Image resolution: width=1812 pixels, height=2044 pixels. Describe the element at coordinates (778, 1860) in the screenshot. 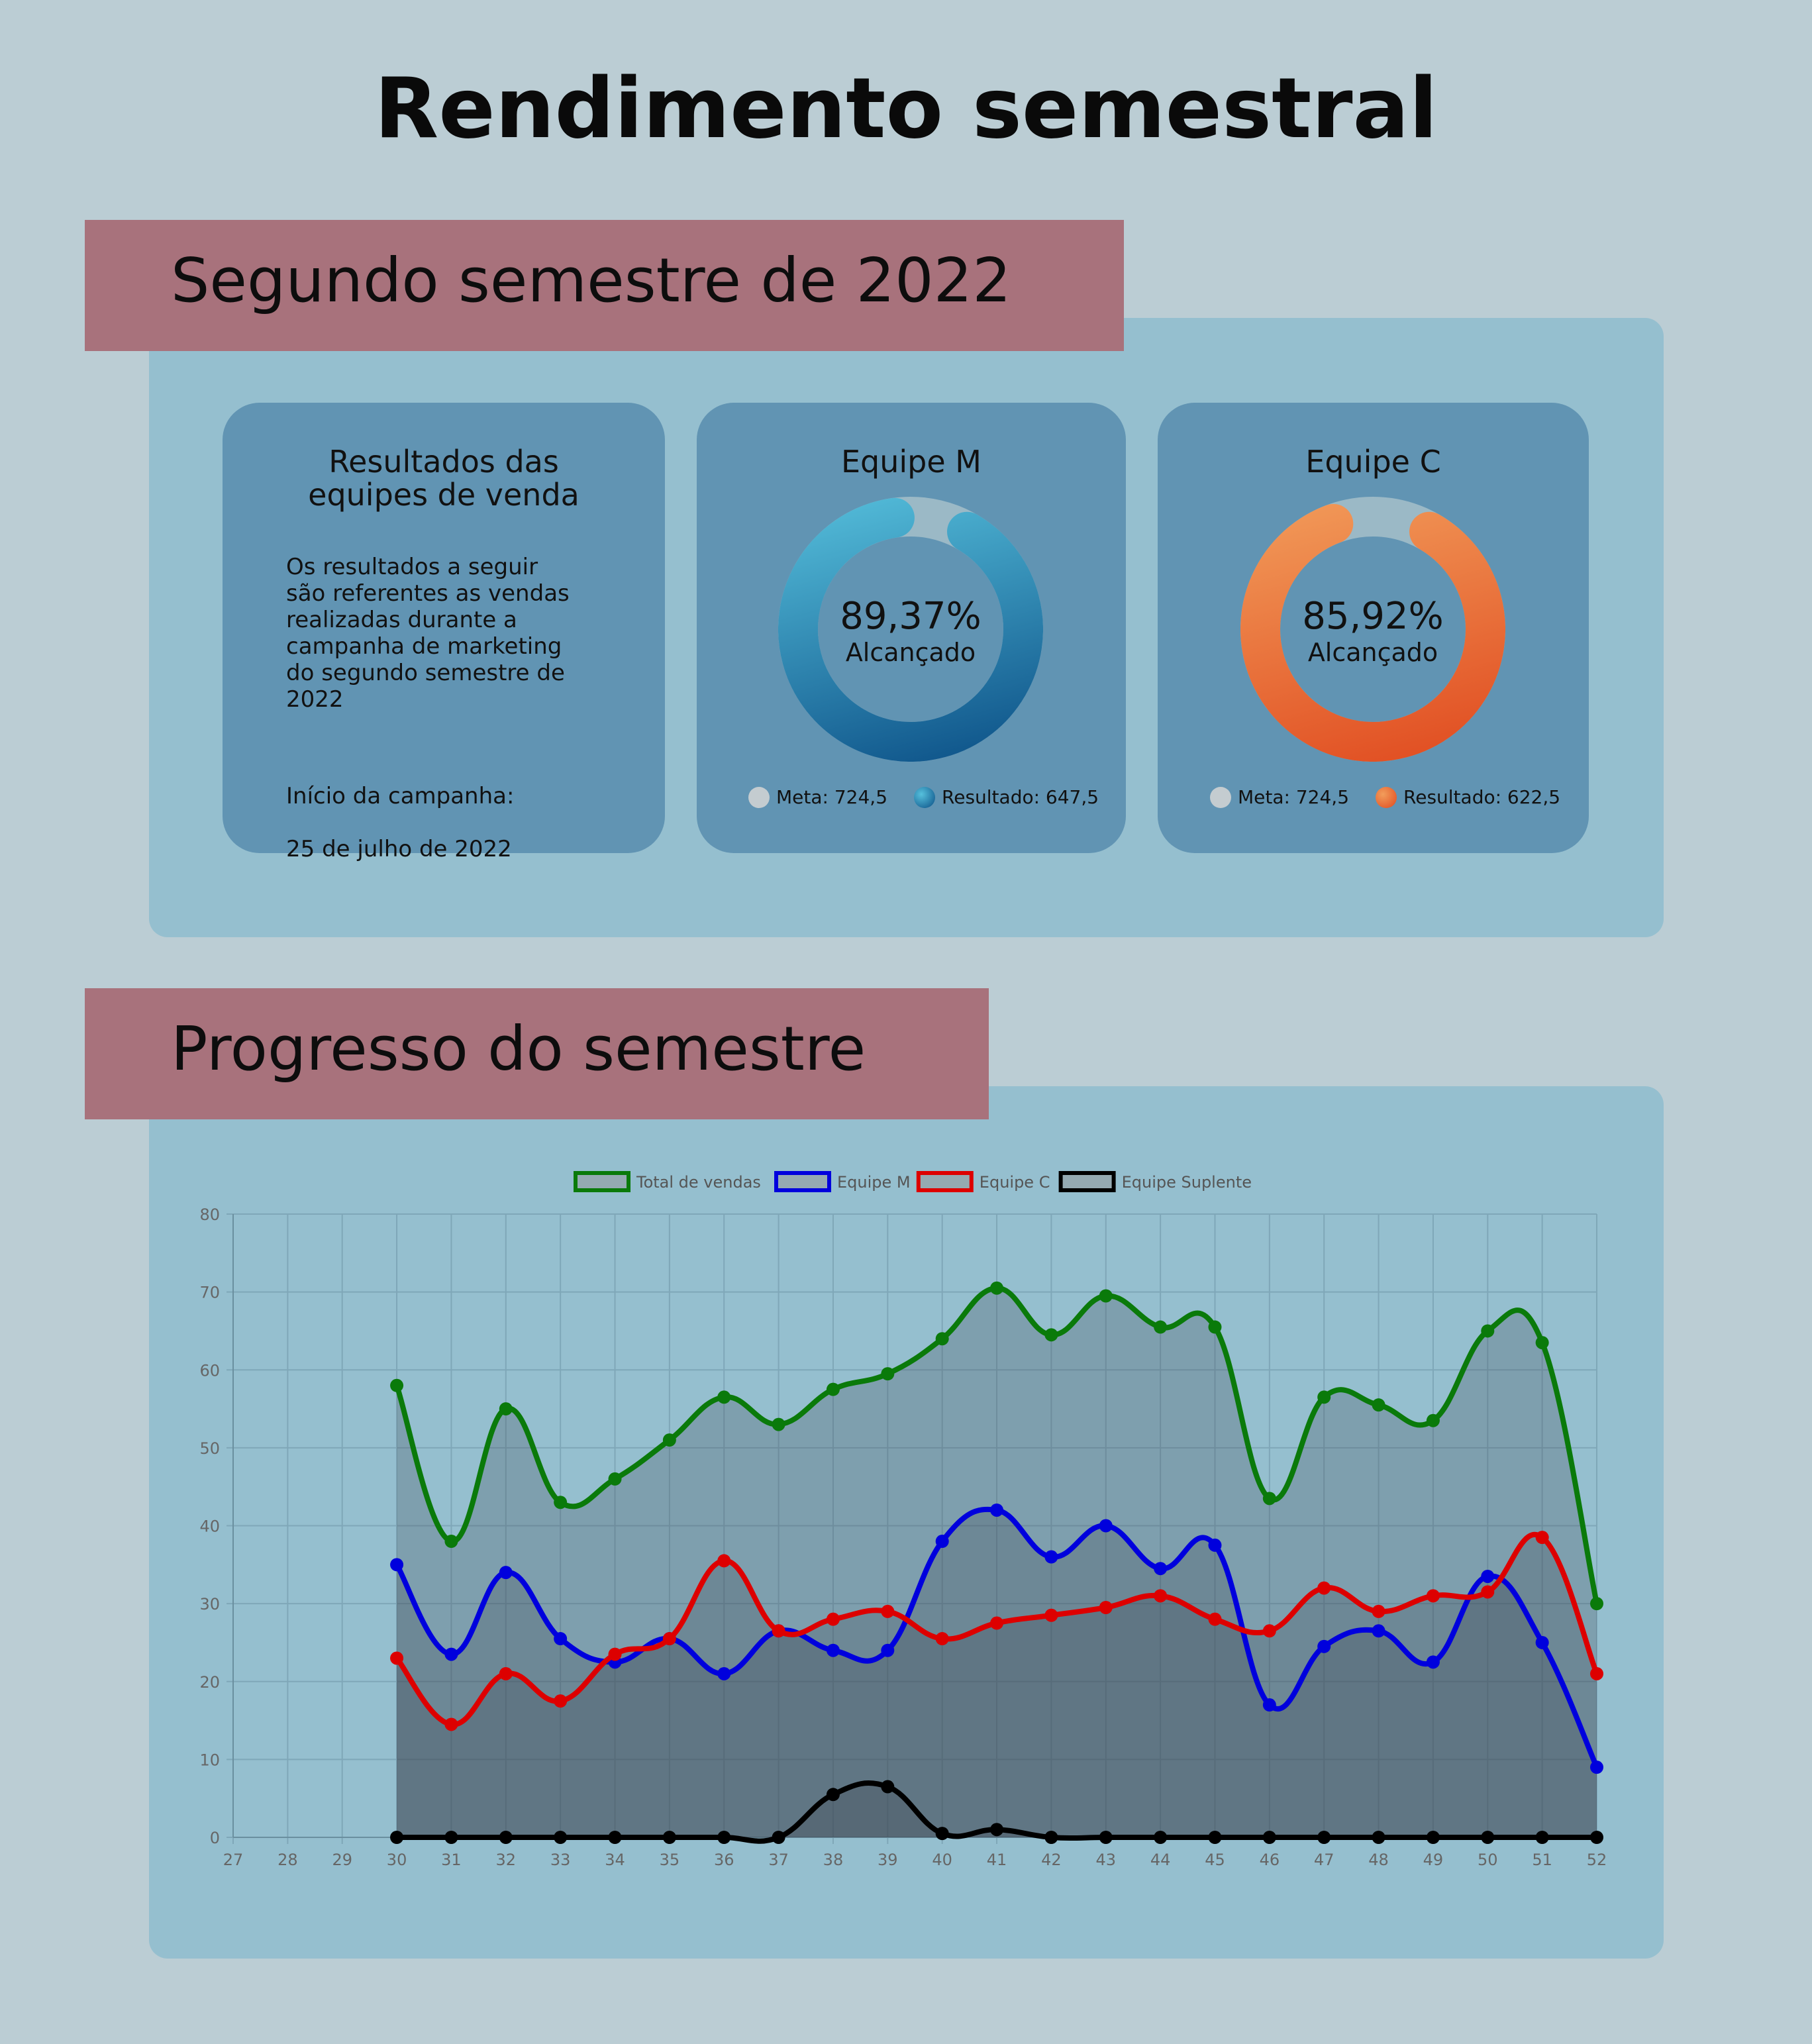

I see `x-tick-label: 37` at that location.